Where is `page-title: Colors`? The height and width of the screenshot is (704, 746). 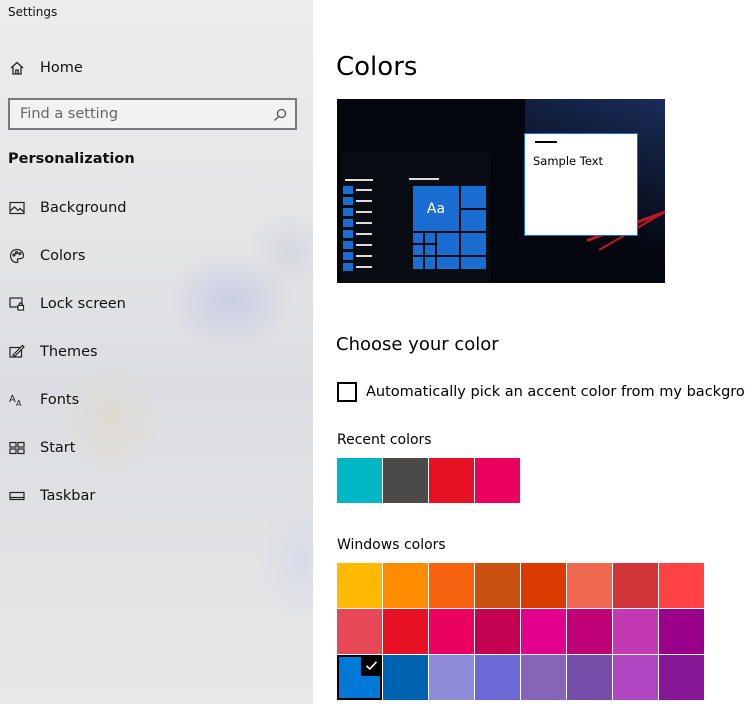 page-title: Colors is located at coordinates (377, 67).